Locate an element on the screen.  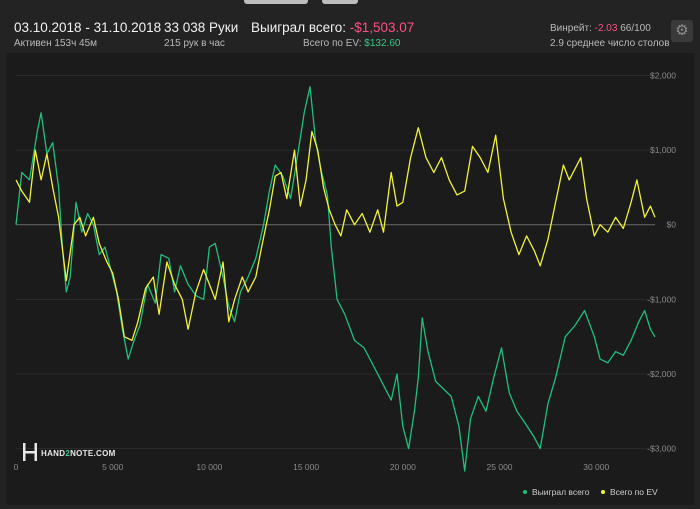
svg-text: HAND2NOTE.COM is located at coordinates (78, 453).